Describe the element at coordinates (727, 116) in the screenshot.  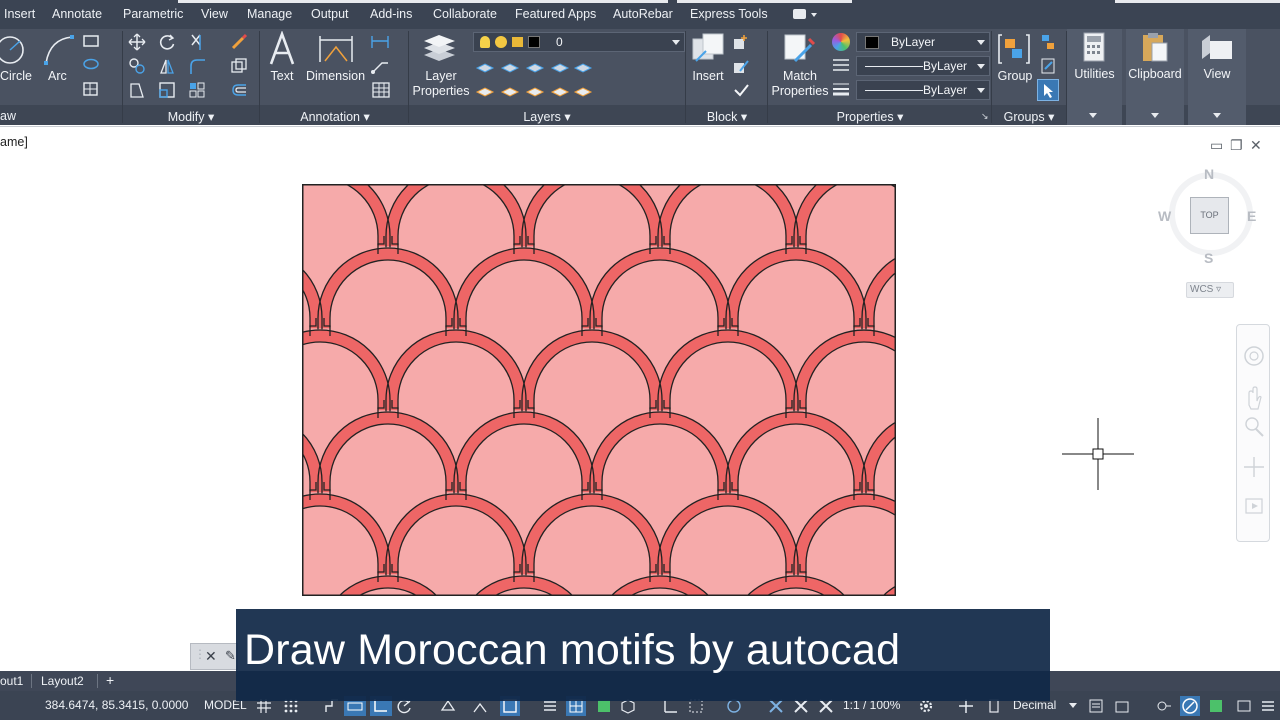
I see `block-panel-title: Block ▾` at that location.